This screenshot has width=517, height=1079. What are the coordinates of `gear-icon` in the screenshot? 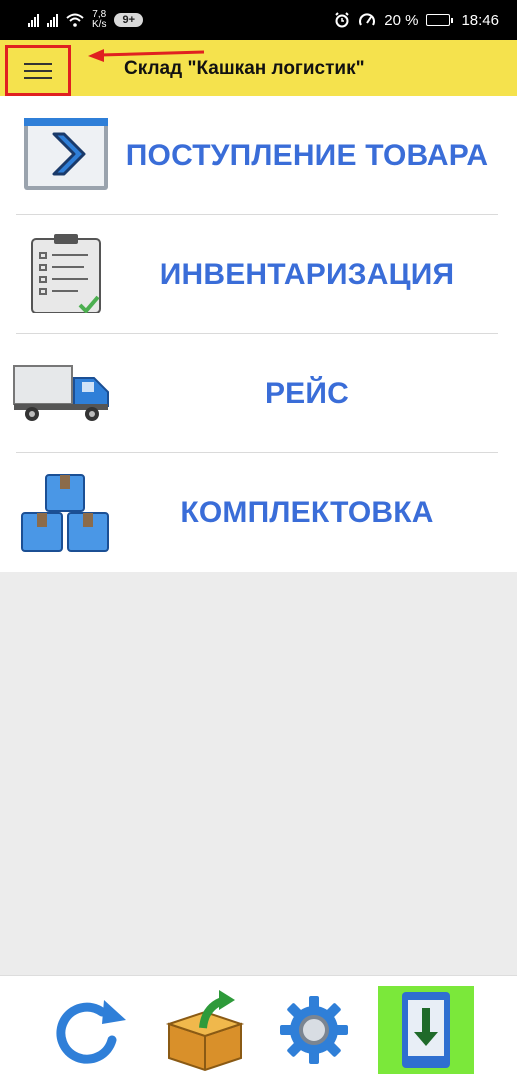 It's located at (314, 1030).